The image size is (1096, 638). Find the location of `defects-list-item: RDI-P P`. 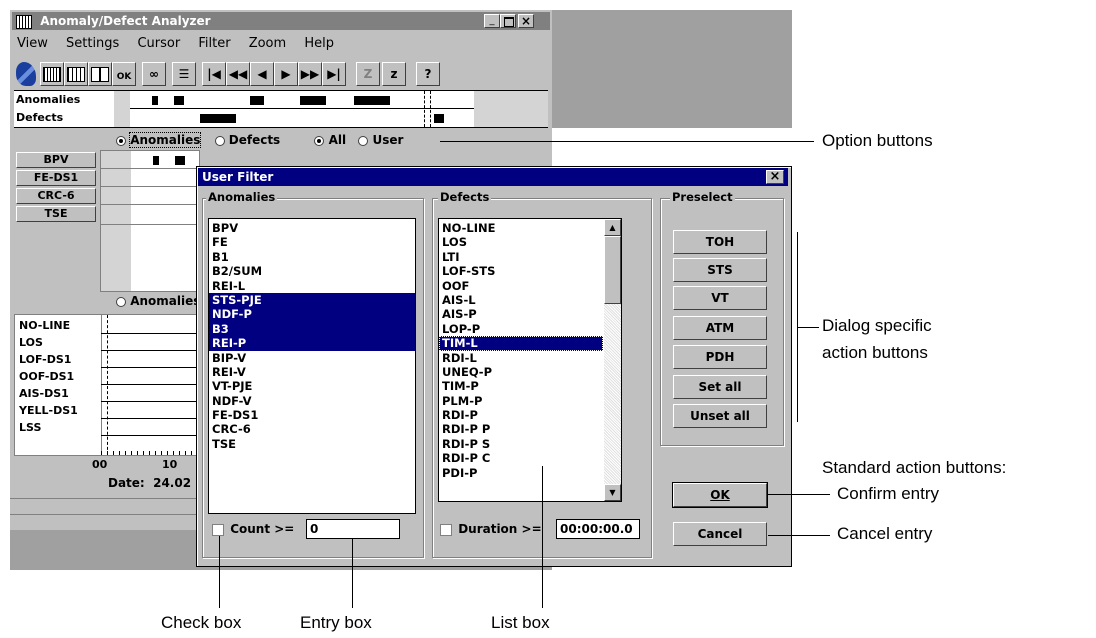

defects-list-item: RDI-P P is located at coordinates (521, 429).